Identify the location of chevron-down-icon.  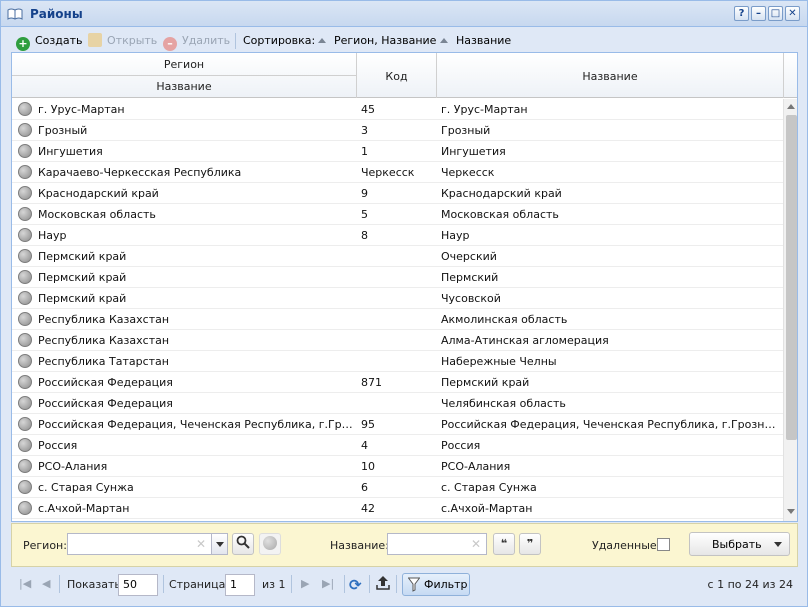
(778, 544).